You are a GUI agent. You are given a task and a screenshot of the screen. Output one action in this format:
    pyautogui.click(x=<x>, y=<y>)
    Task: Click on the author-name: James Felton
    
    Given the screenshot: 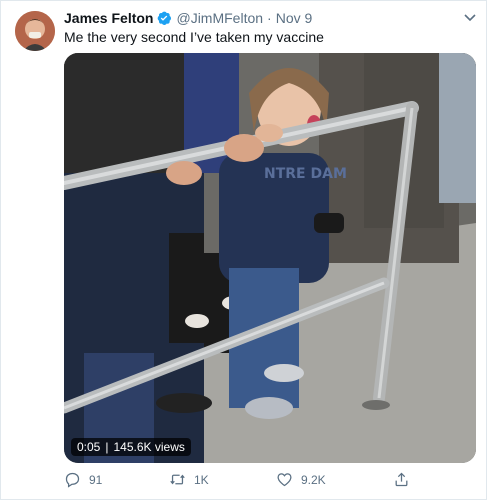 What is the action you would take?
    pyautogui.click(x=108, y=18)
    